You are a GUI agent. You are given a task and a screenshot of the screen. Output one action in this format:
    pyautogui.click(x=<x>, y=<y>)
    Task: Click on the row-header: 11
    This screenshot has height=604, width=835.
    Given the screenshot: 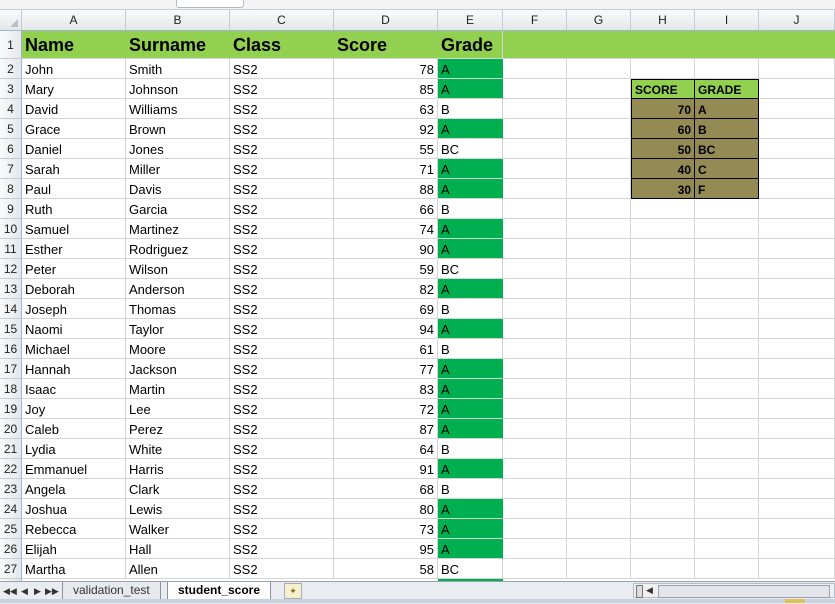 What is the action you would take?
    pyautogui.click(x=11, y=249)
    